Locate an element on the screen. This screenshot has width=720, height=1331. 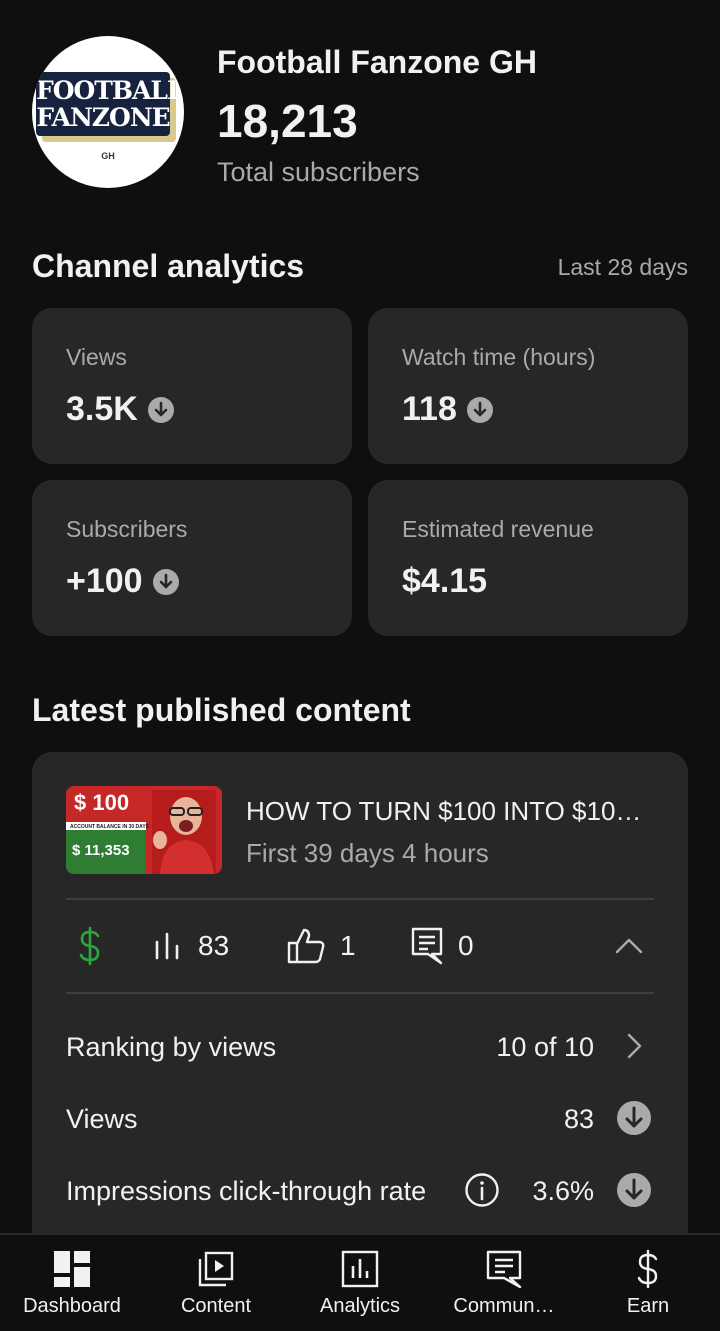
metric-card-views: Views 3.5K is located at coordinates (192, 386).